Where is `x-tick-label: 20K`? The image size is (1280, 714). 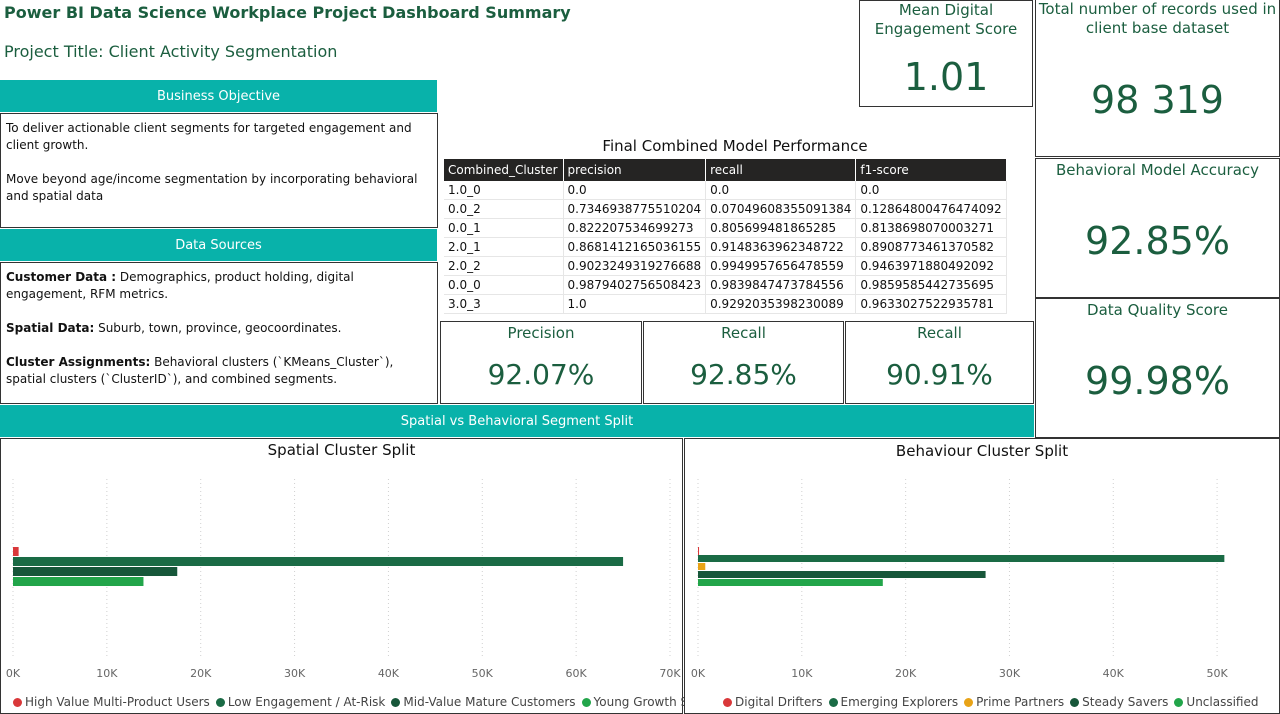 x-tick-label: 20K is located at coordinates (906, 673).